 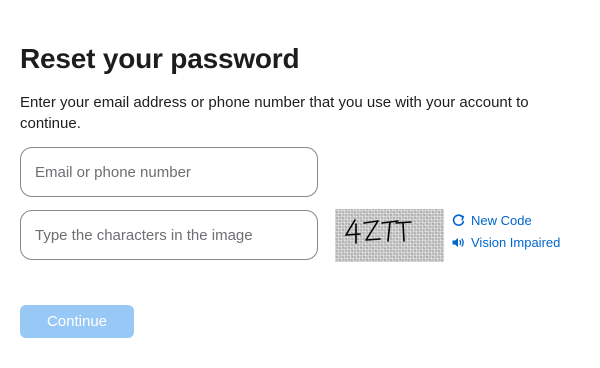 What do you see at coordinates (77, 321) in the screenshot?
I see `continue-button: Continue` at bounding box center [77, 321].